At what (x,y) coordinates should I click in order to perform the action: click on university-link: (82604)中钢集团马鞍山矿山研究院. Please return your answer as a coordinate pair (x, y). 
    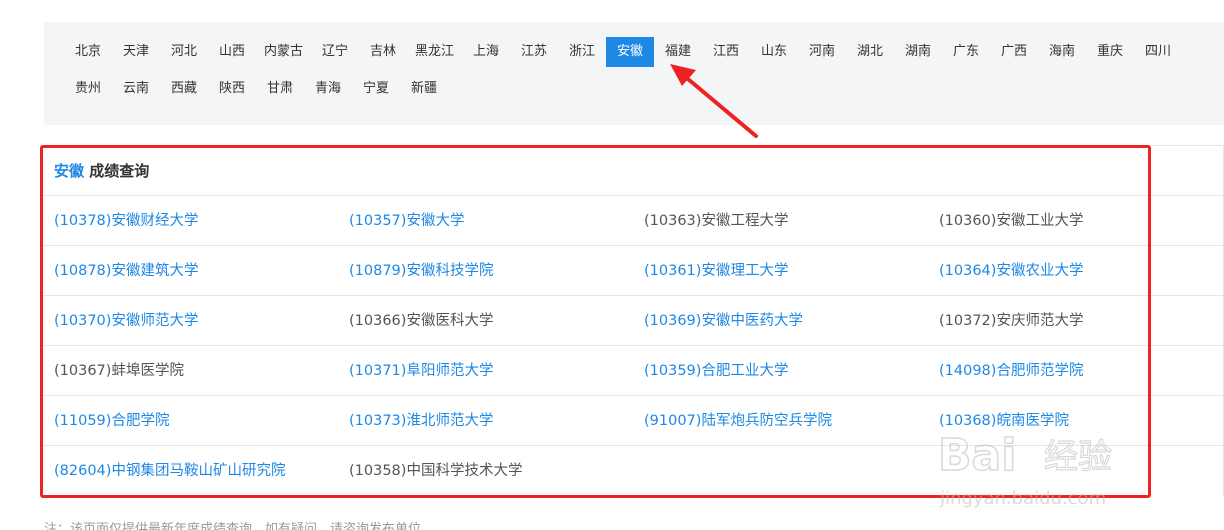
    Looking at the image, I should click on (188, 471).